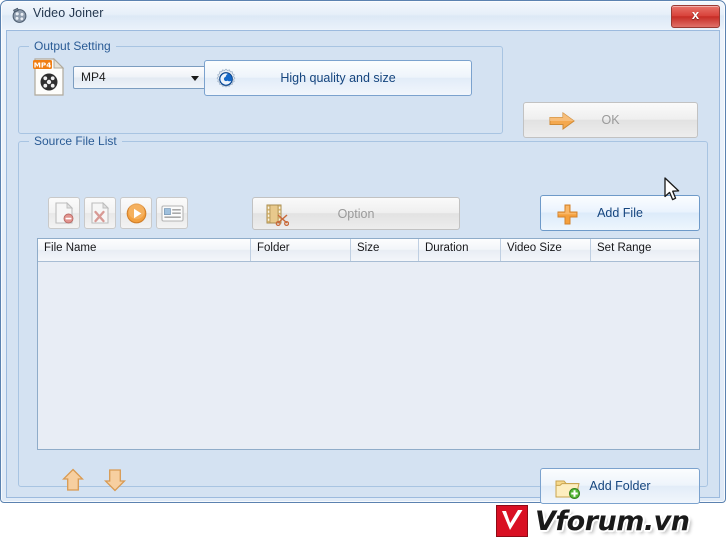  I want to click on move-down-arrow-icon, so click(115, 480).